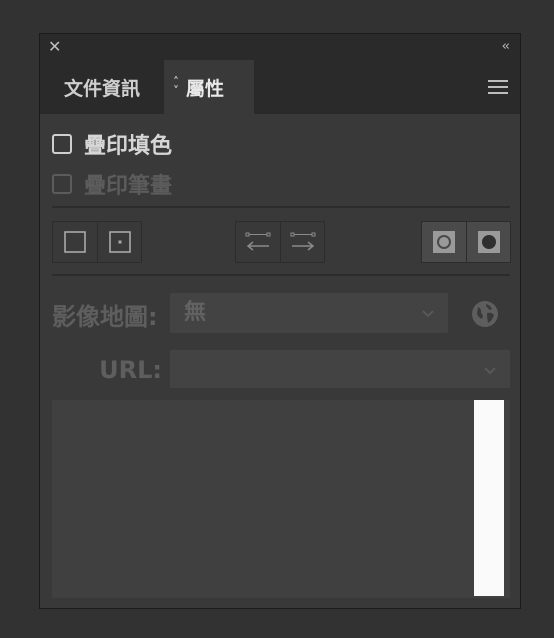 The image size is (554, 638). I want to click on tab-attributes: ˄ ˅ 屬性, so click(209, 87).